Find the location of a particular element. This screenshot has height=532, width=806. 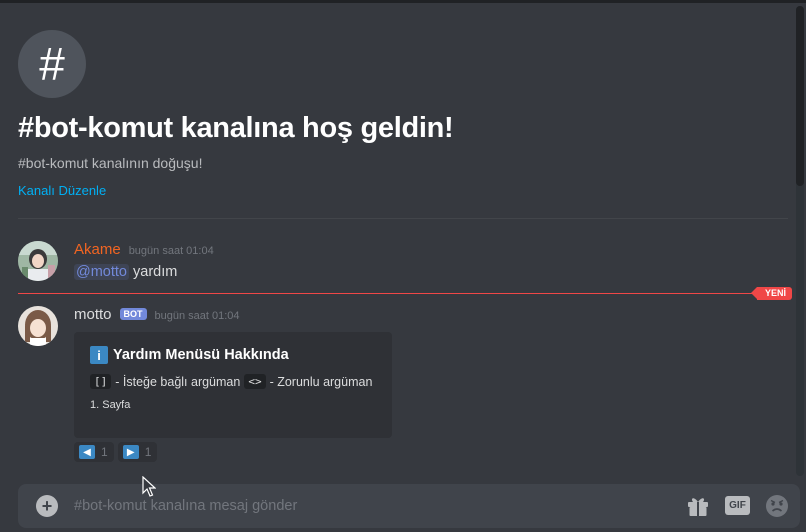

user-mention: @motto is located at coordinates (101, 272).